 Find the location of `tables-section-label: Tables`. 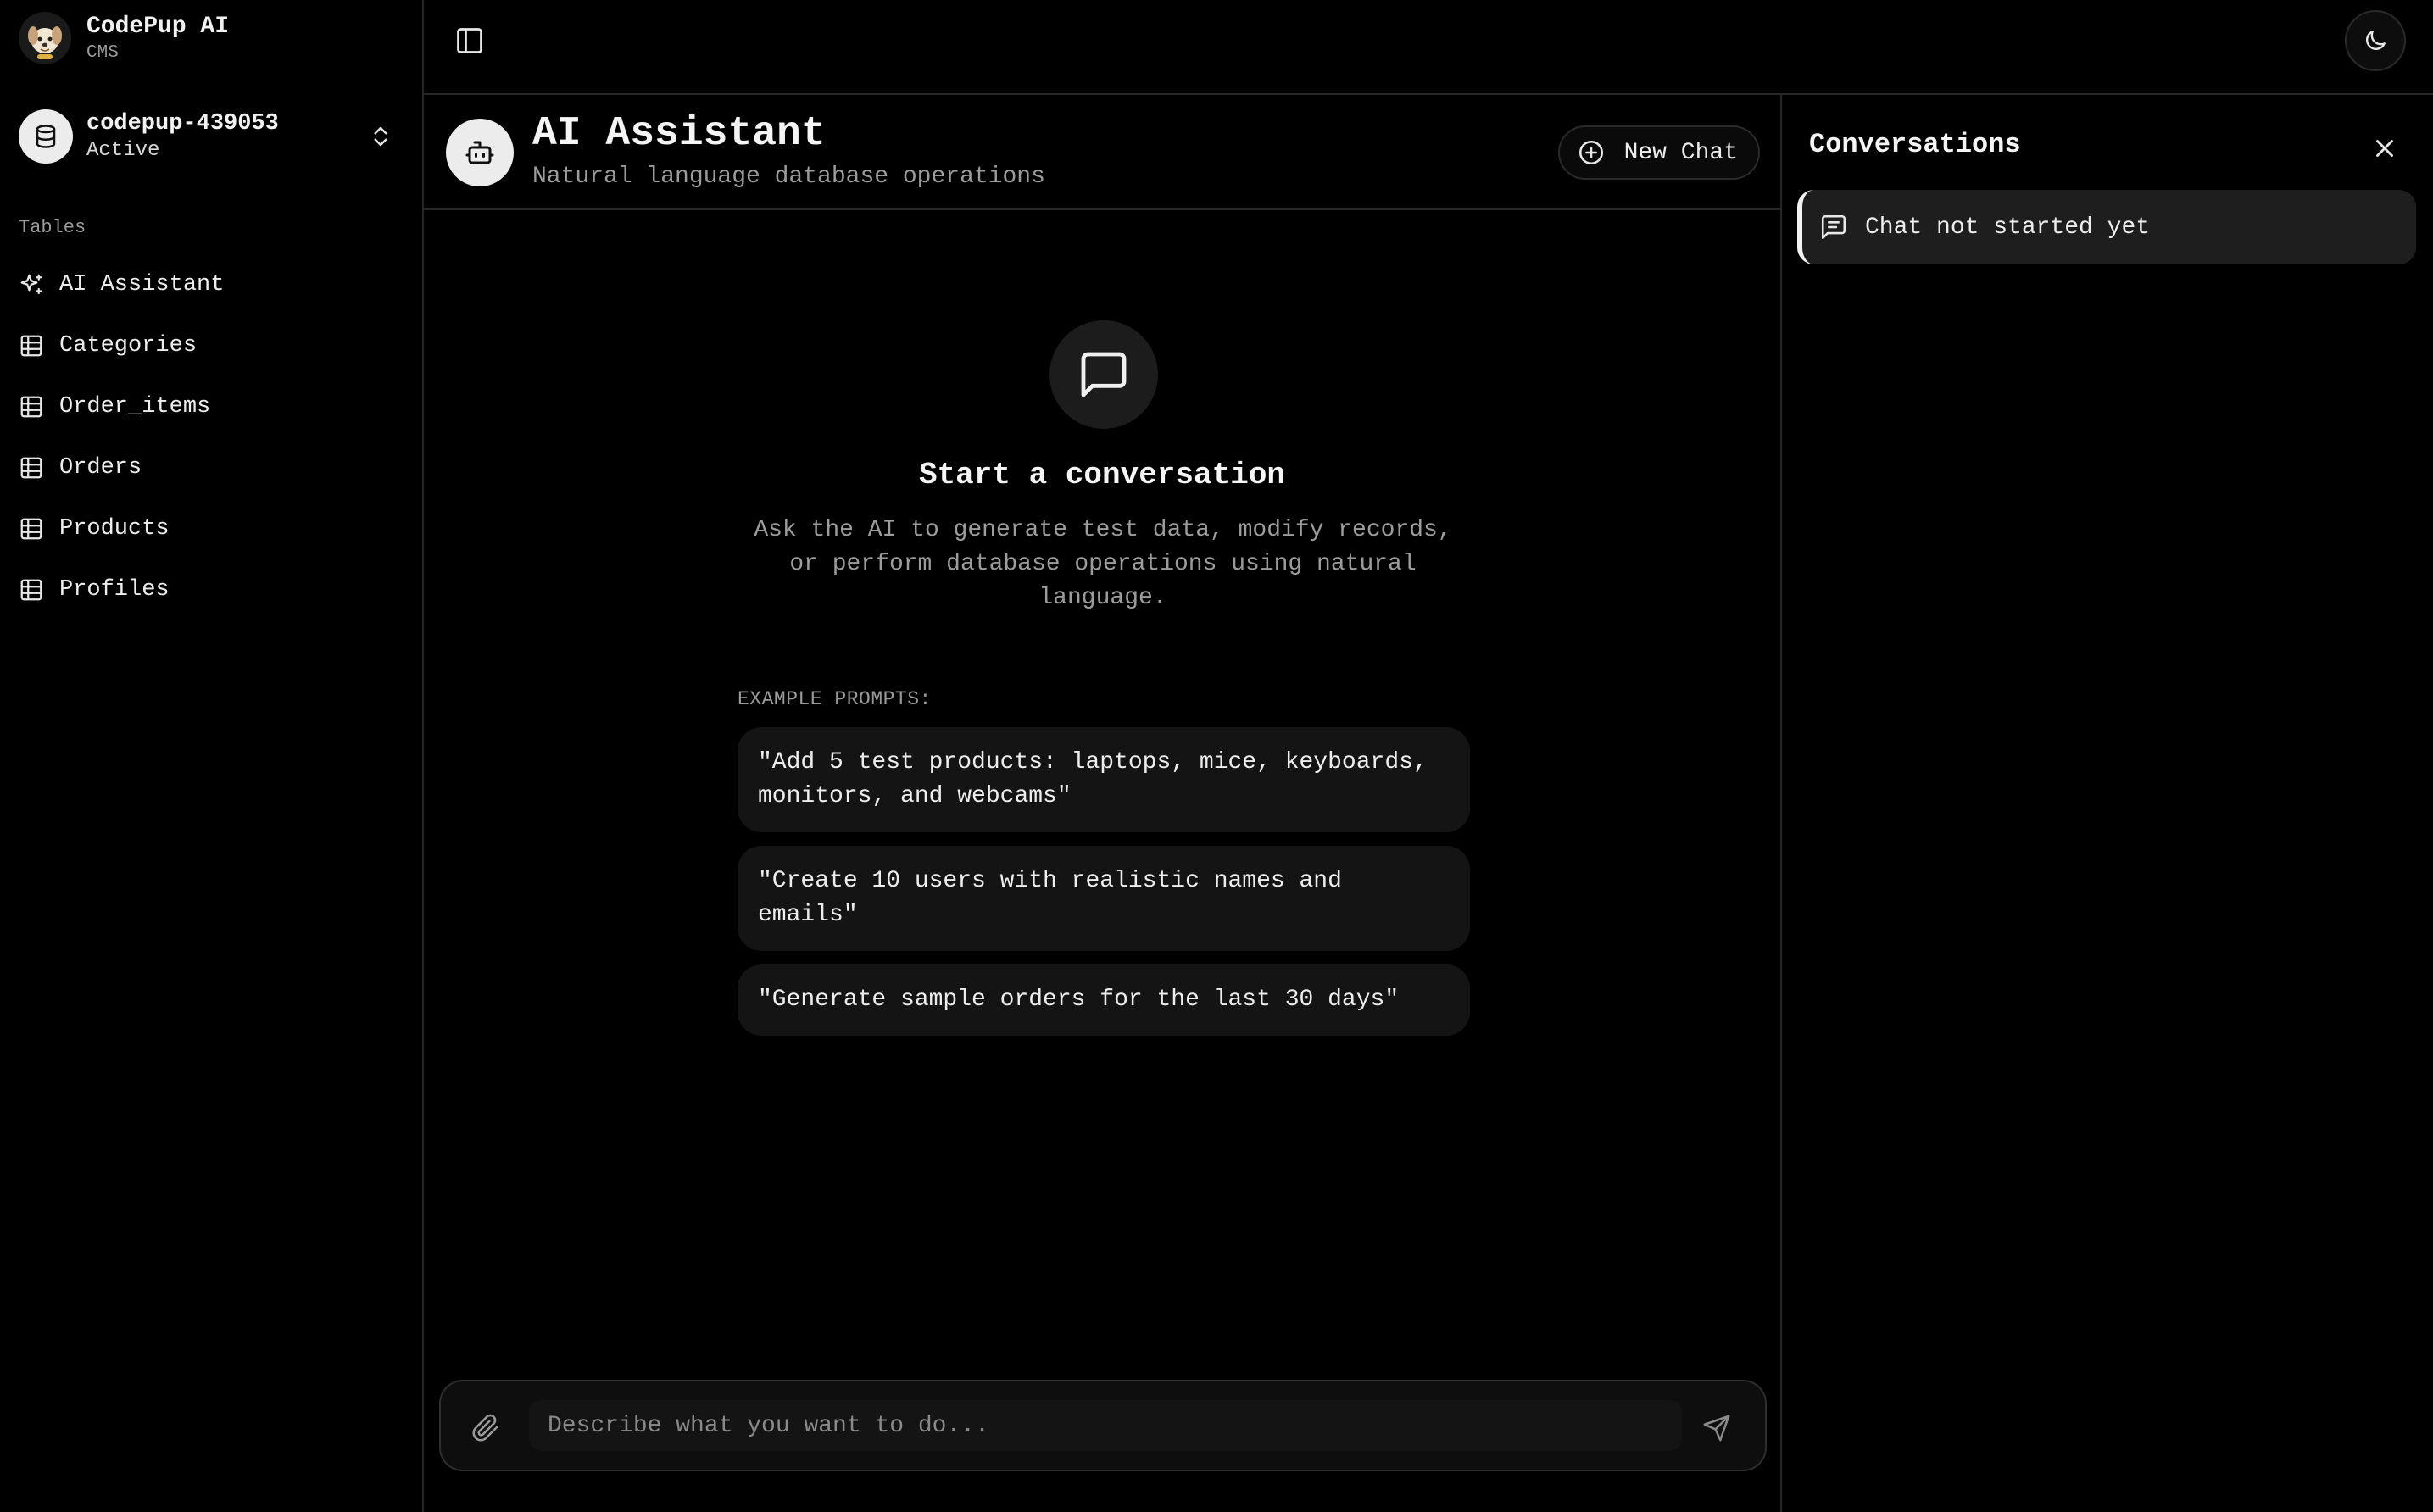

tables-section-label: Tables is located at coordinates (53, 227).